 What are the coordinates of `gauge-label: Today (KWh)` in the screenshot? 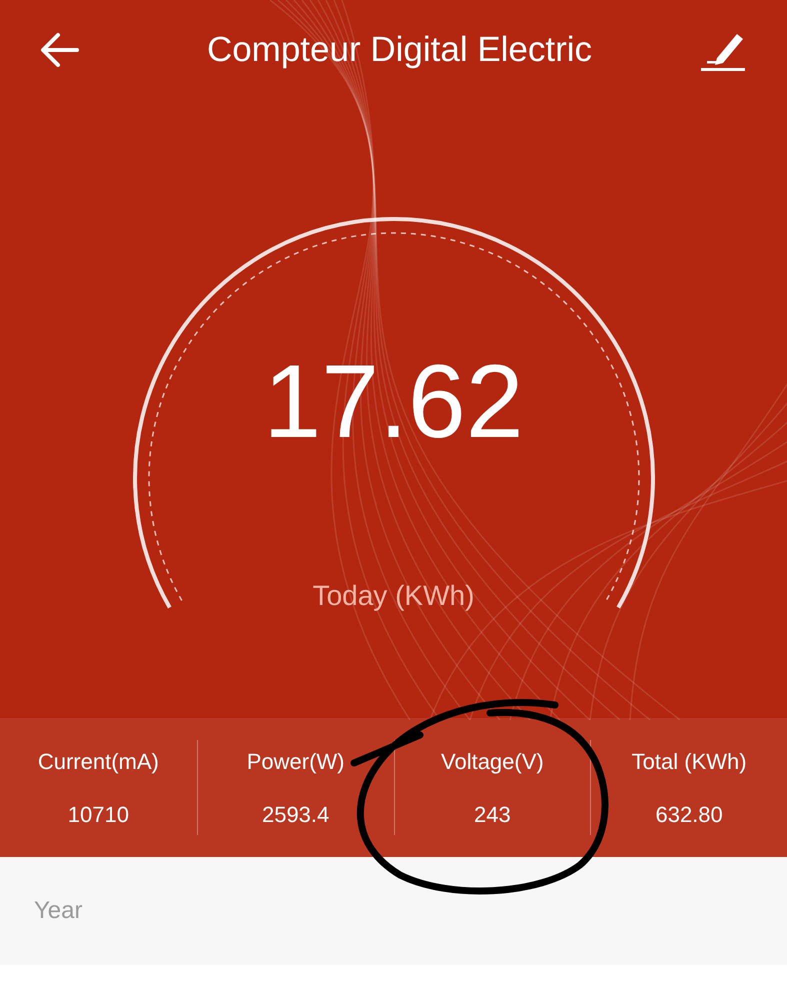 It's located at (394, 596).